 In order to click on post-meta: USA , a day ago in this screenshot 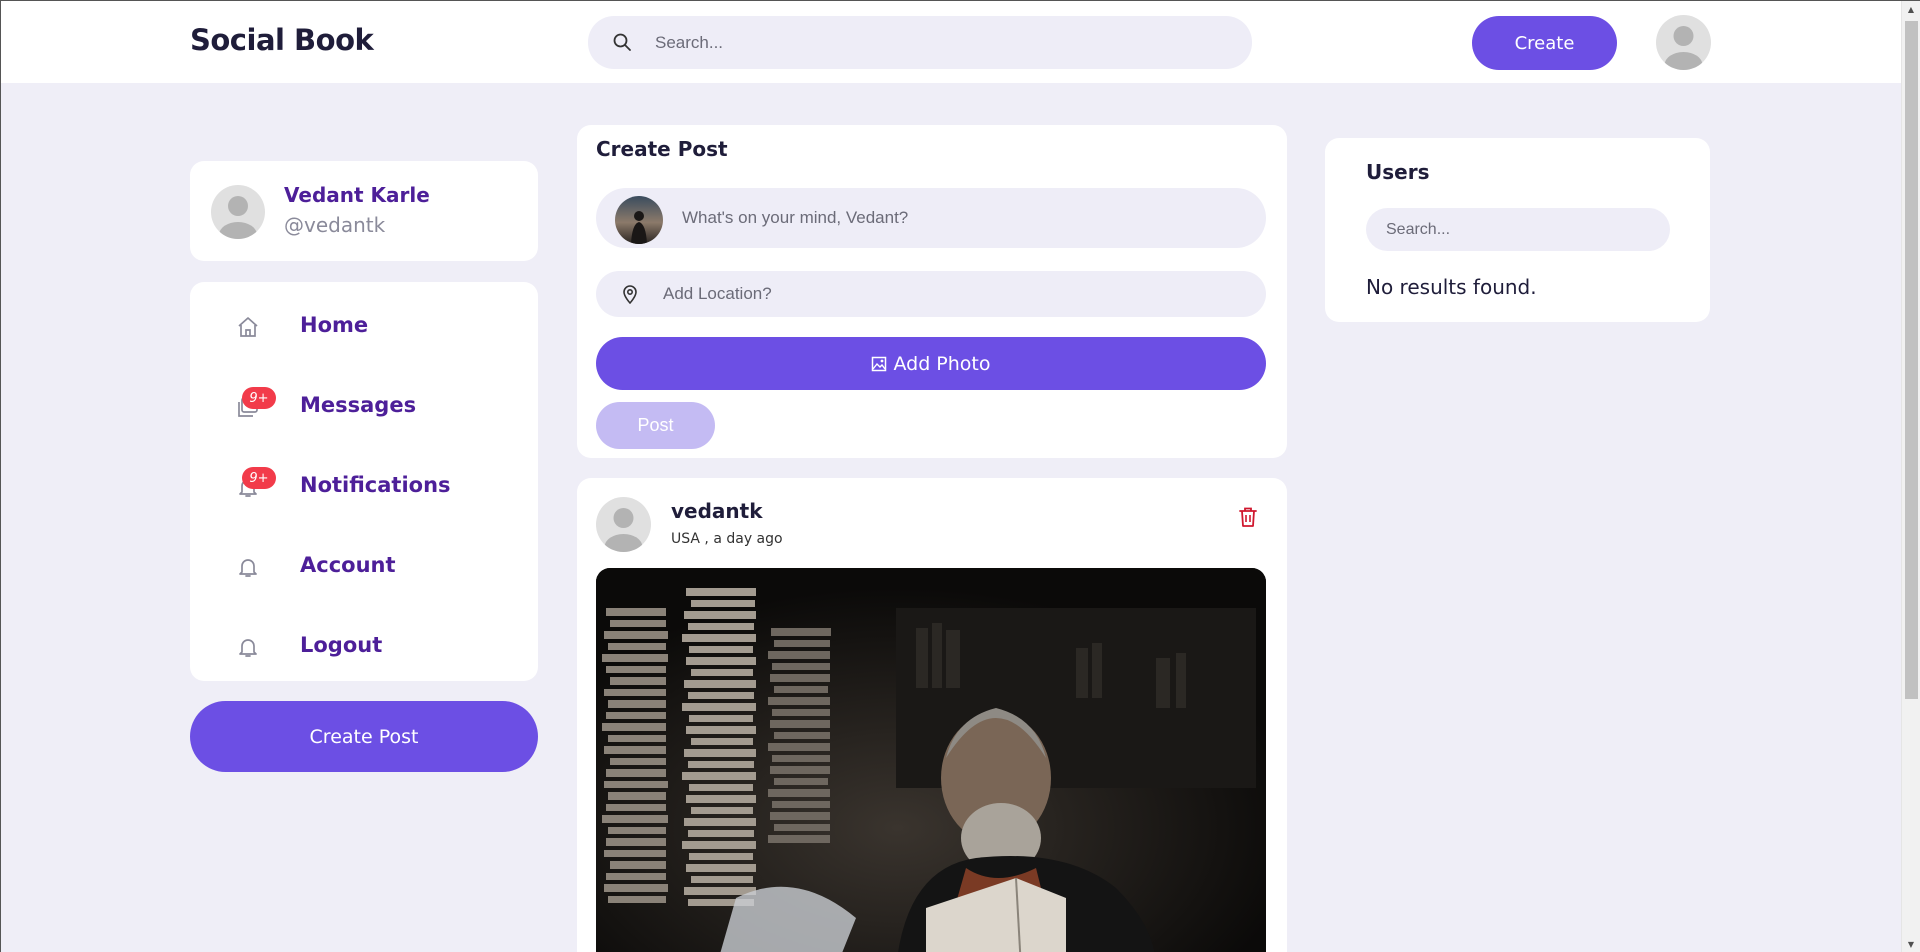, I will do `click(727, 539)`.